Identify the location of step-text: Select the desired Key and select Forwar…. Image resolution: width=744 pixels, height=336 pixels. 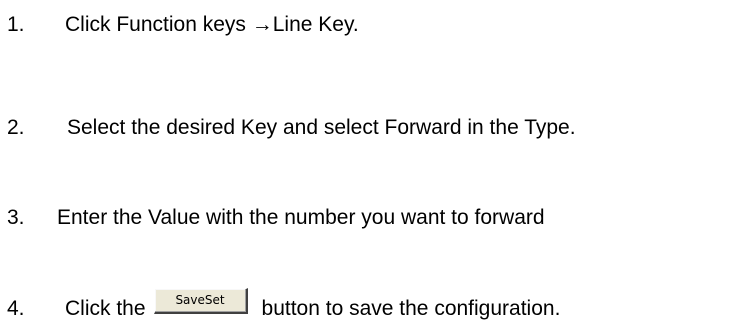
(321, 127).